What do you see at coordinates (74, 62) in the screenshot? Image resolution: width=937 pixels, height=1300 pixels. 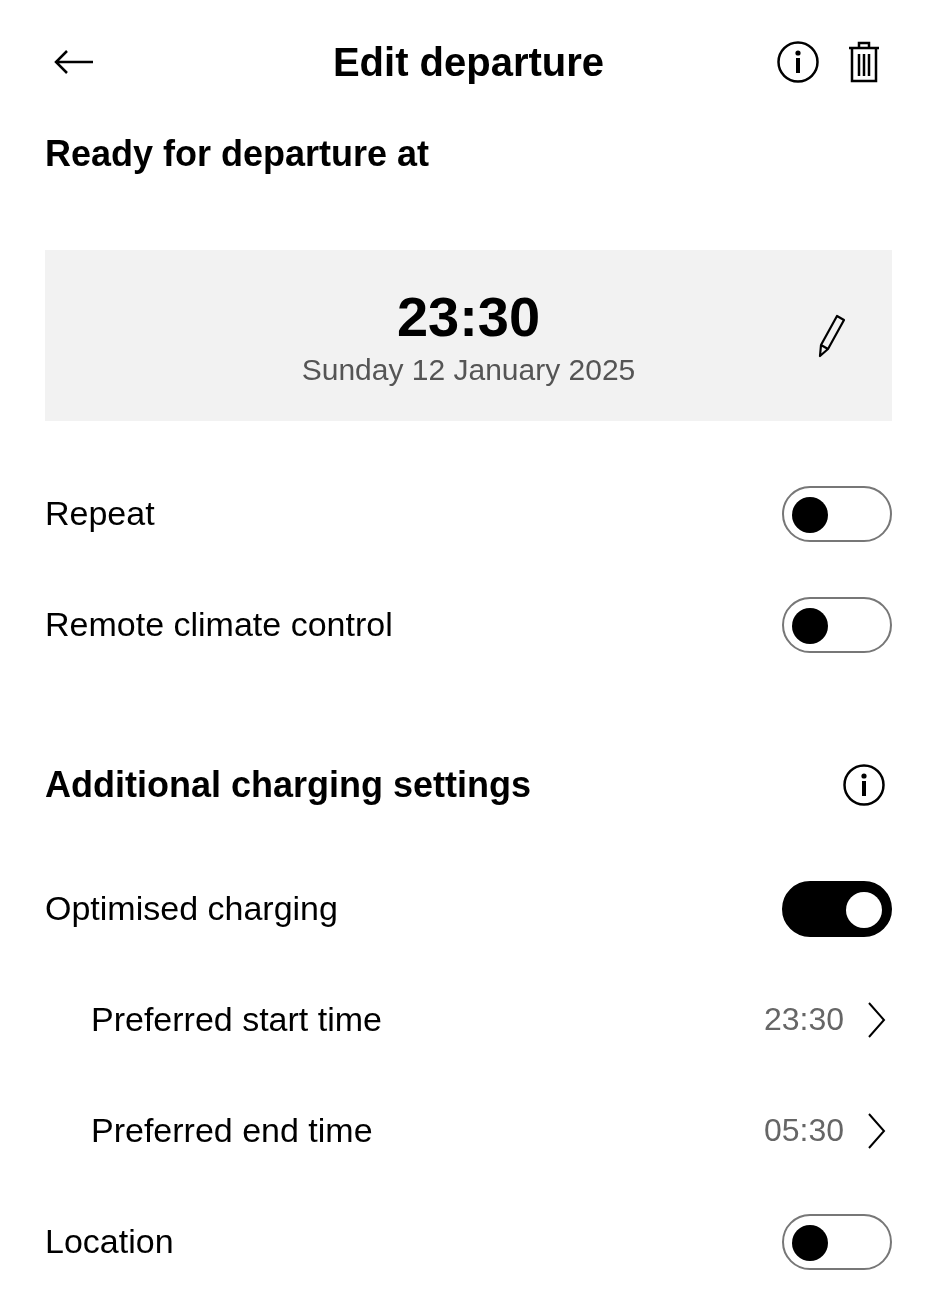 I see `back-icon` at bounding box center [74, 62].